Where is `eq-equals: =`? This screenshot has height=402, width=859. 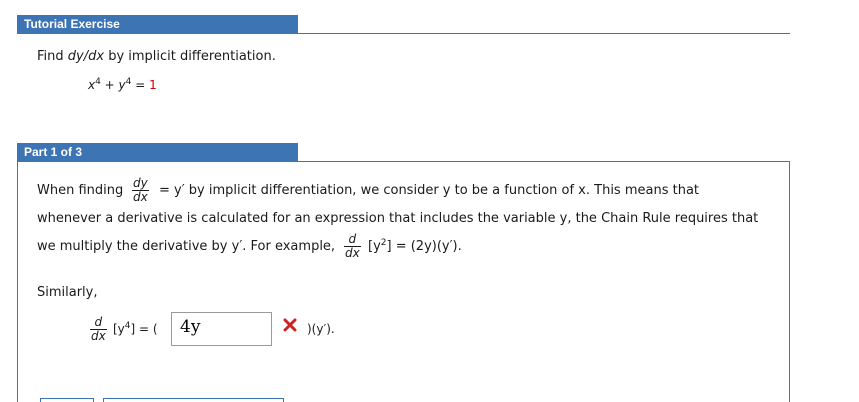 eq-equals: = is located at coordinates (140, 85).